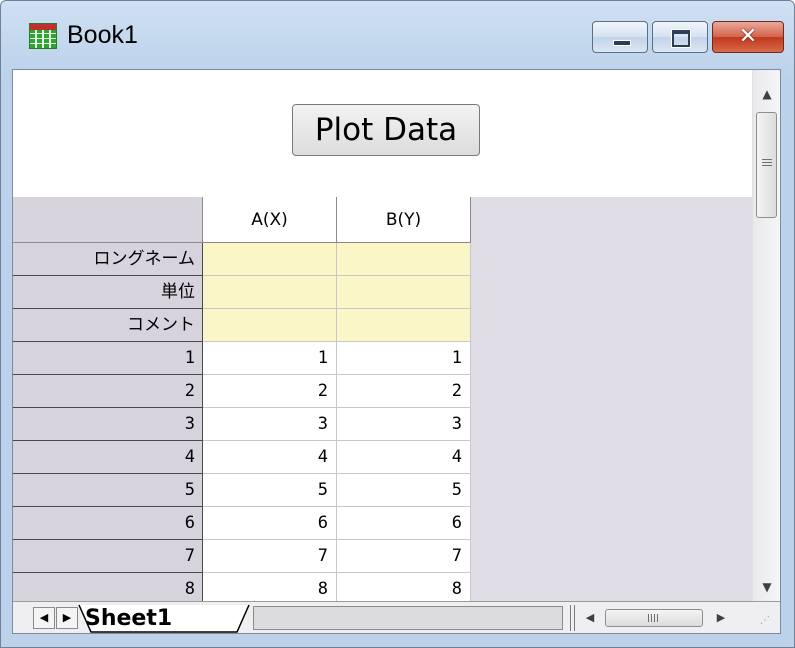  I want to click on row-header: 5, so click(108, 490).